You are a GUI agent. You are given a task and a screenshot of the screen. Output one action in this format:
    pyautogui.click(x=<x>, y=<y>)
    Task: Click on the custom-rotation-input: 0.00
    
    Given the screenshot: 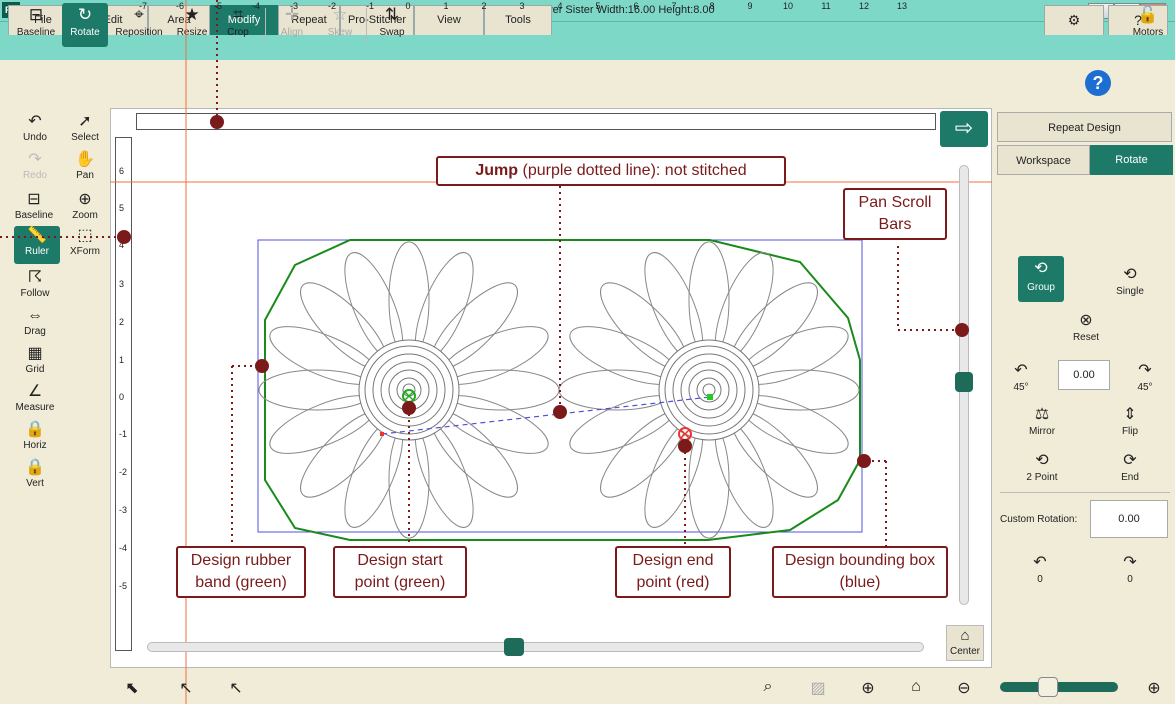 What is the action you would take?
    pyautogui.click(x=1129, y=519)
    